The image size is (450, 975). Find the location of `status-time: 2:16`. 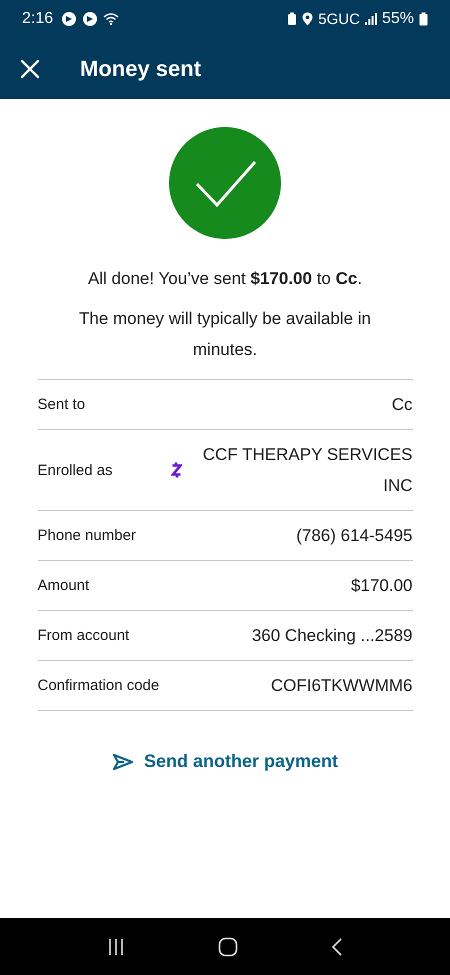

status-time: 2:16 is located at coordinates (38, 19).